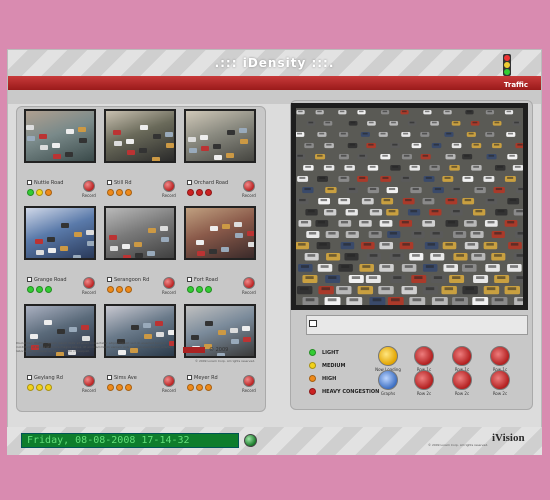  Describe the element at coordinates (194, 350) in the screenshot. I see `brand-badge` at that location.